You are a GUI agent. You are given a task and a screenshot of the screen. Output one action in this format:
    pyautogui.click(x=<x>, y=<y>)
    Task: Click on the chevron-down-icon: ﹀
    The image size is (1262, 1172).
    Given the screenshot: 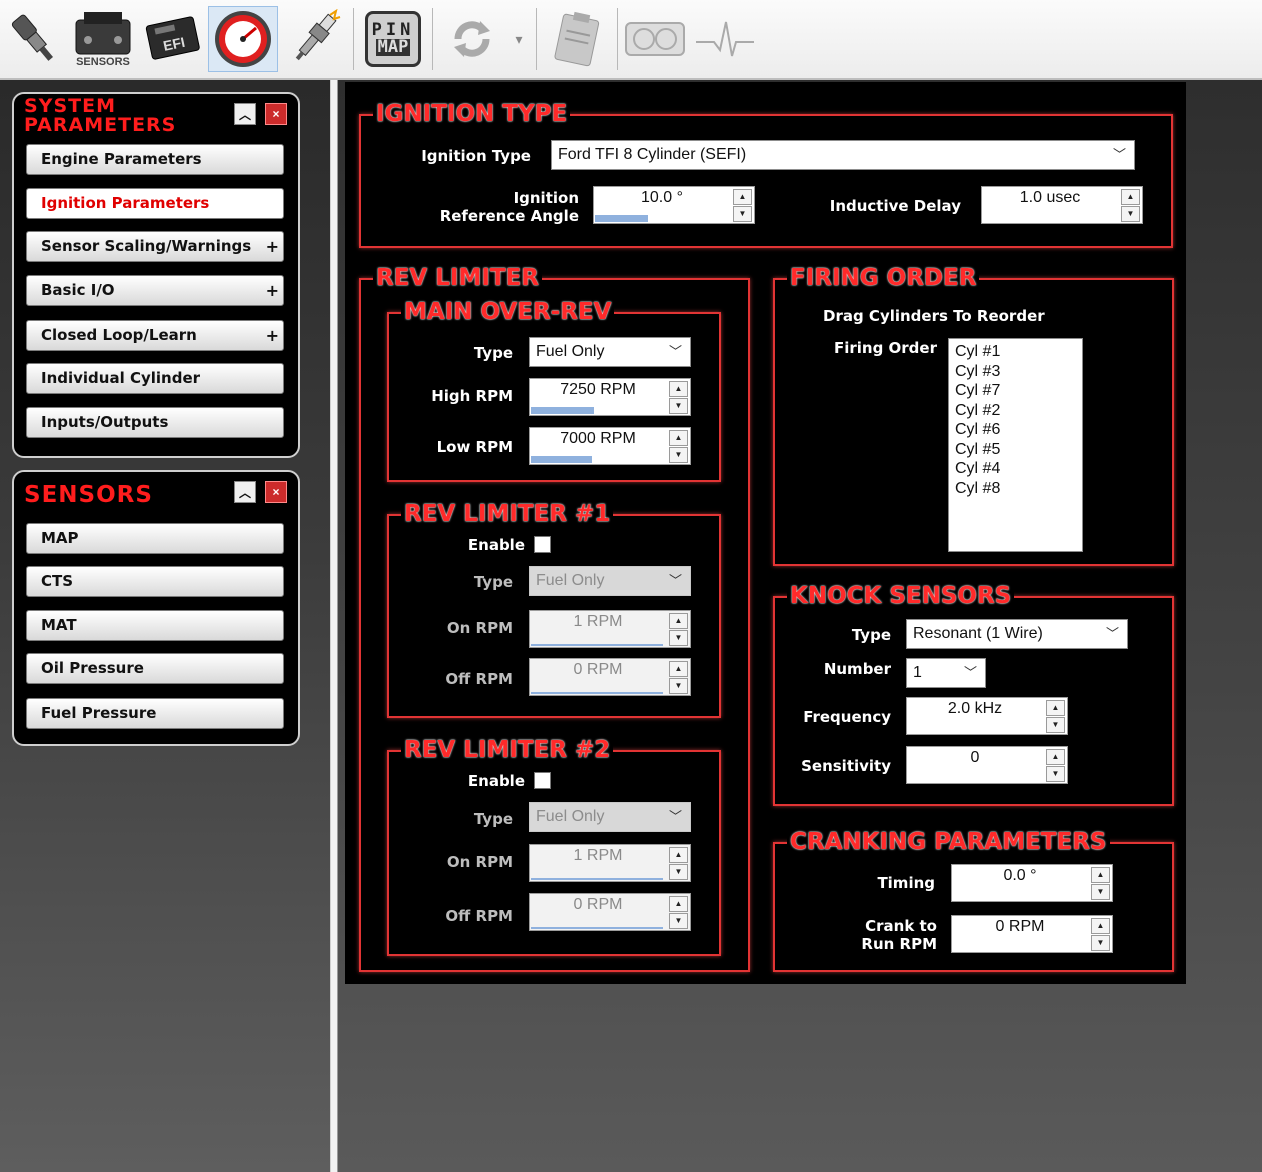 What is the action you would take?
    pyautogui.click(x=970, y=672)
    